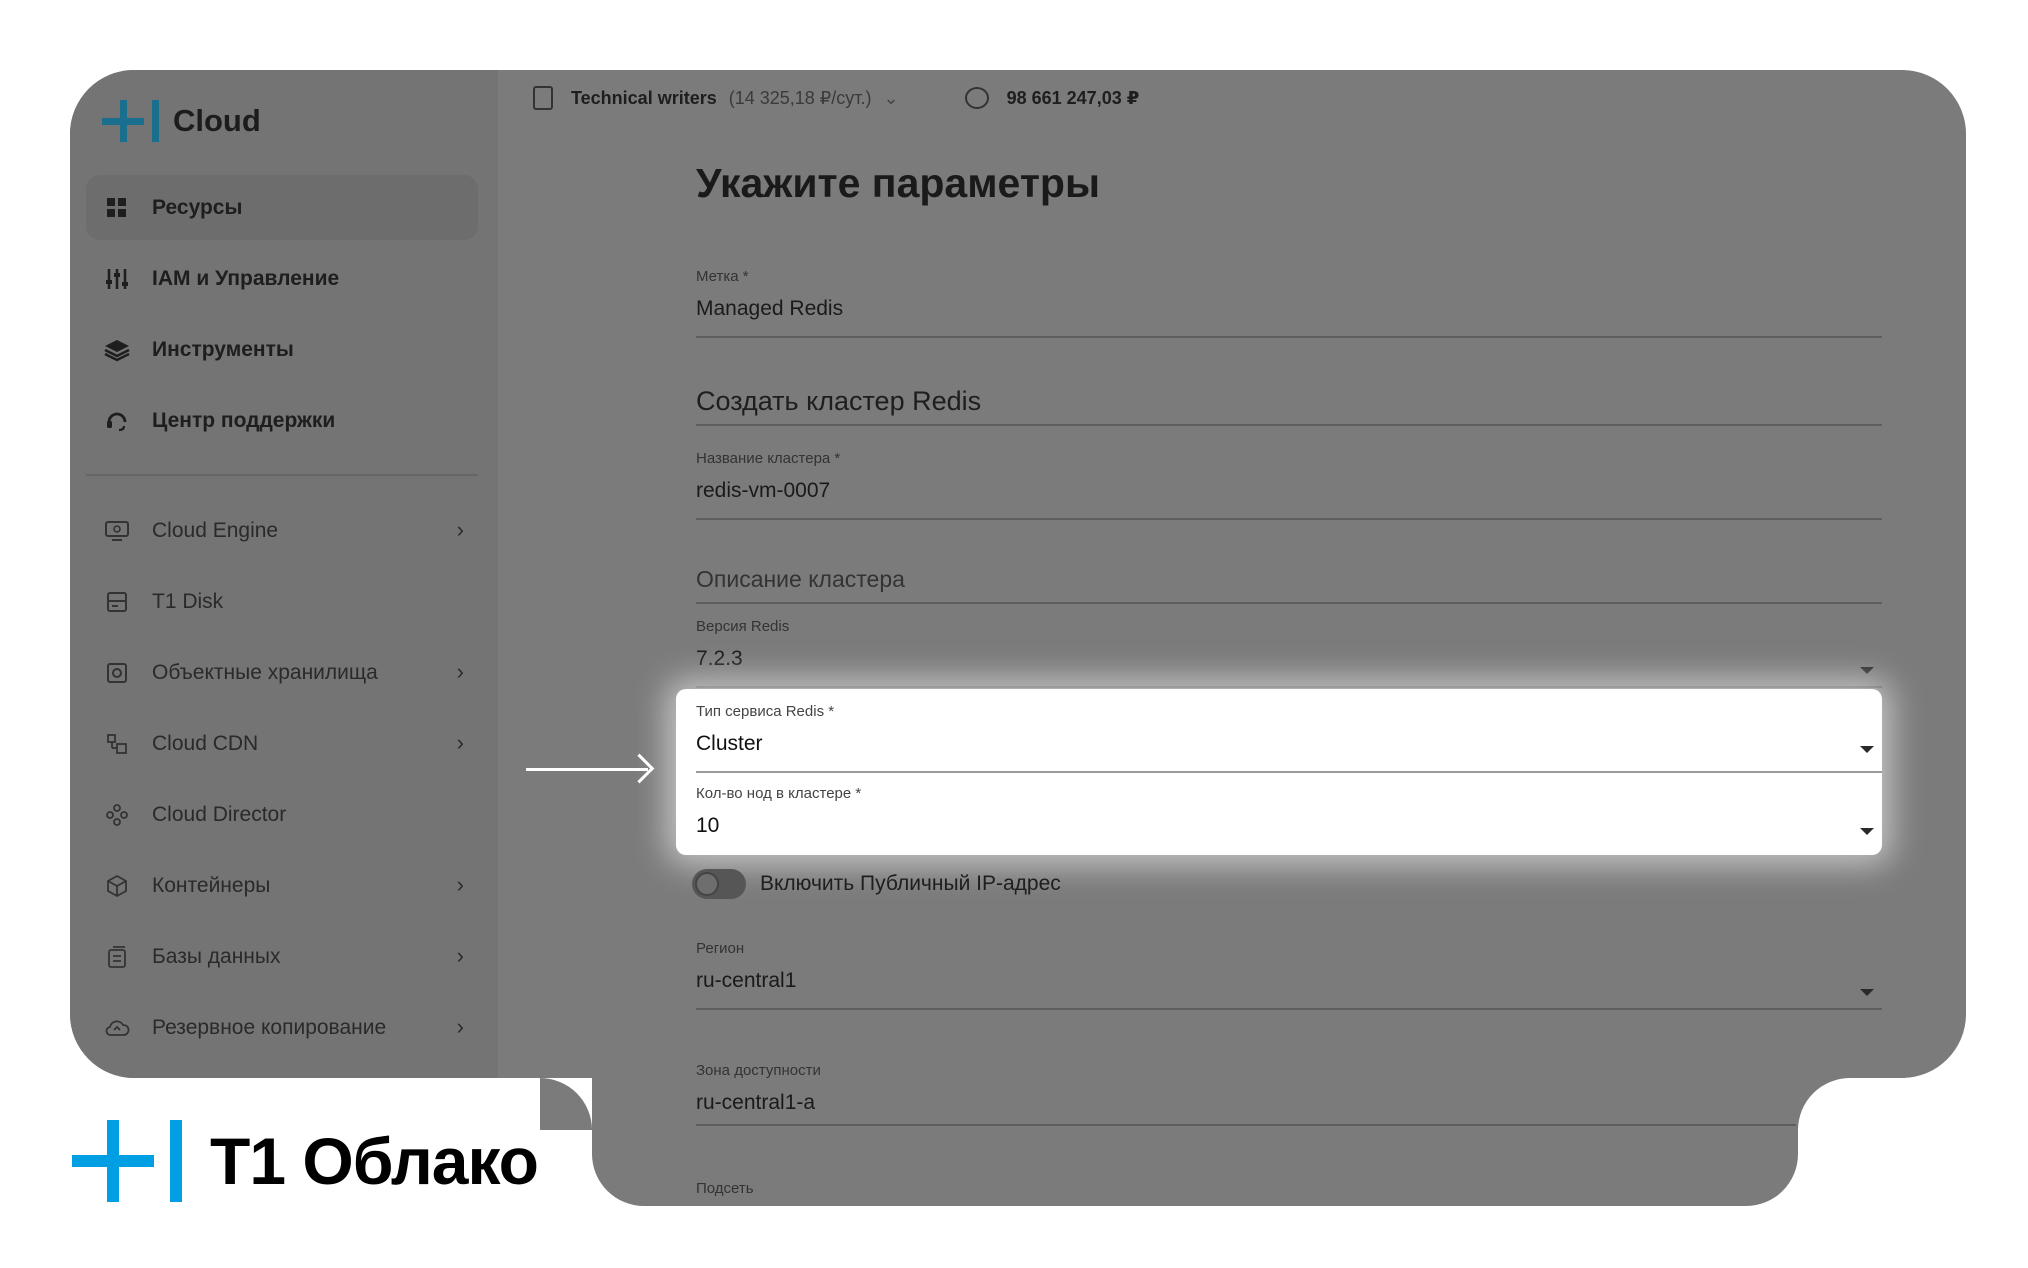 The height and width of the screenshot is (1268, 2028). I want to click on grid-icon, so click(117, 208).